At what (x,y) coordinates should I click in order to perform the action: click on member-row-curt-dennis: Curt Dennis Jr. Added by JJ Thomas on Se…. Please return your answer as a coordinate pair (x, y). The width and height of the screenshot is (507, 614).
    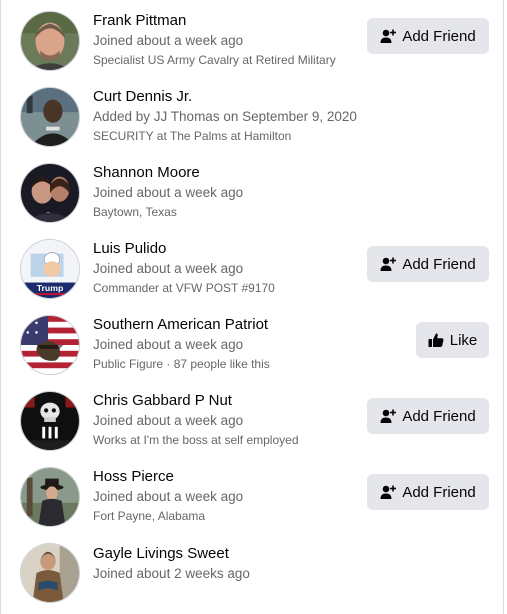
    Looking at the image, I should click on (253, 117).